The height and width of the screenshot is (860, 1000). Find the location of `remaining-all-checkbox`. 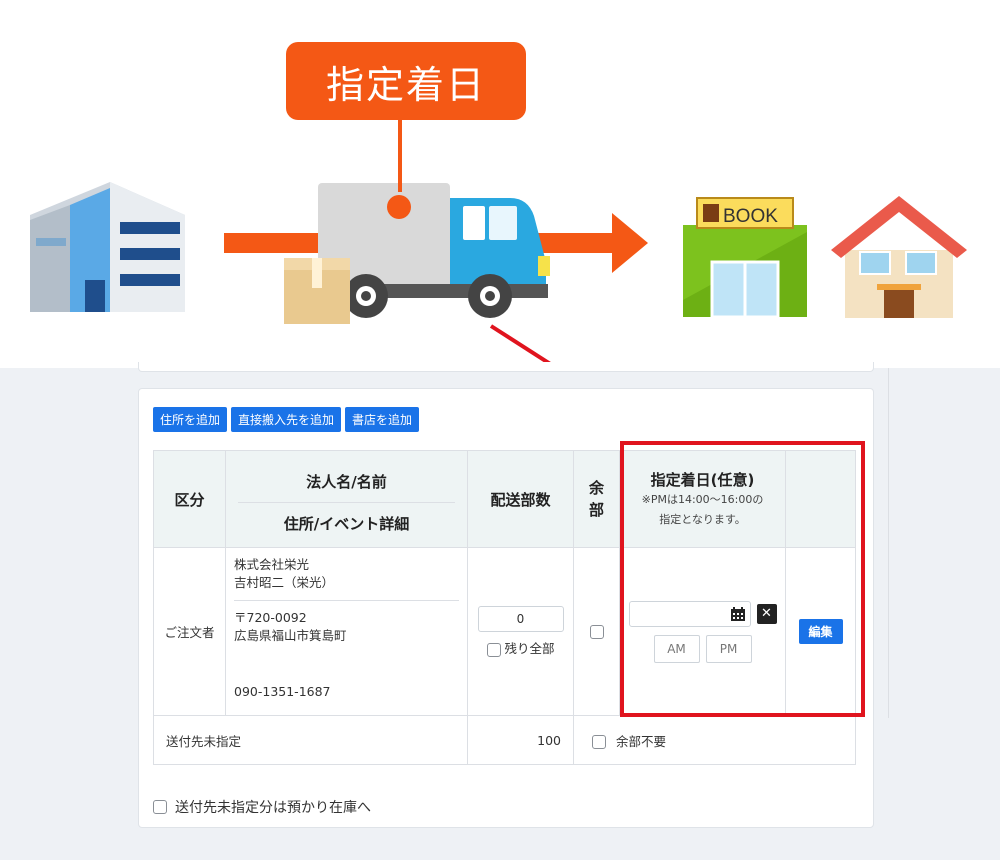

remaining-all-checkbox is located at coordinates (493, 649).